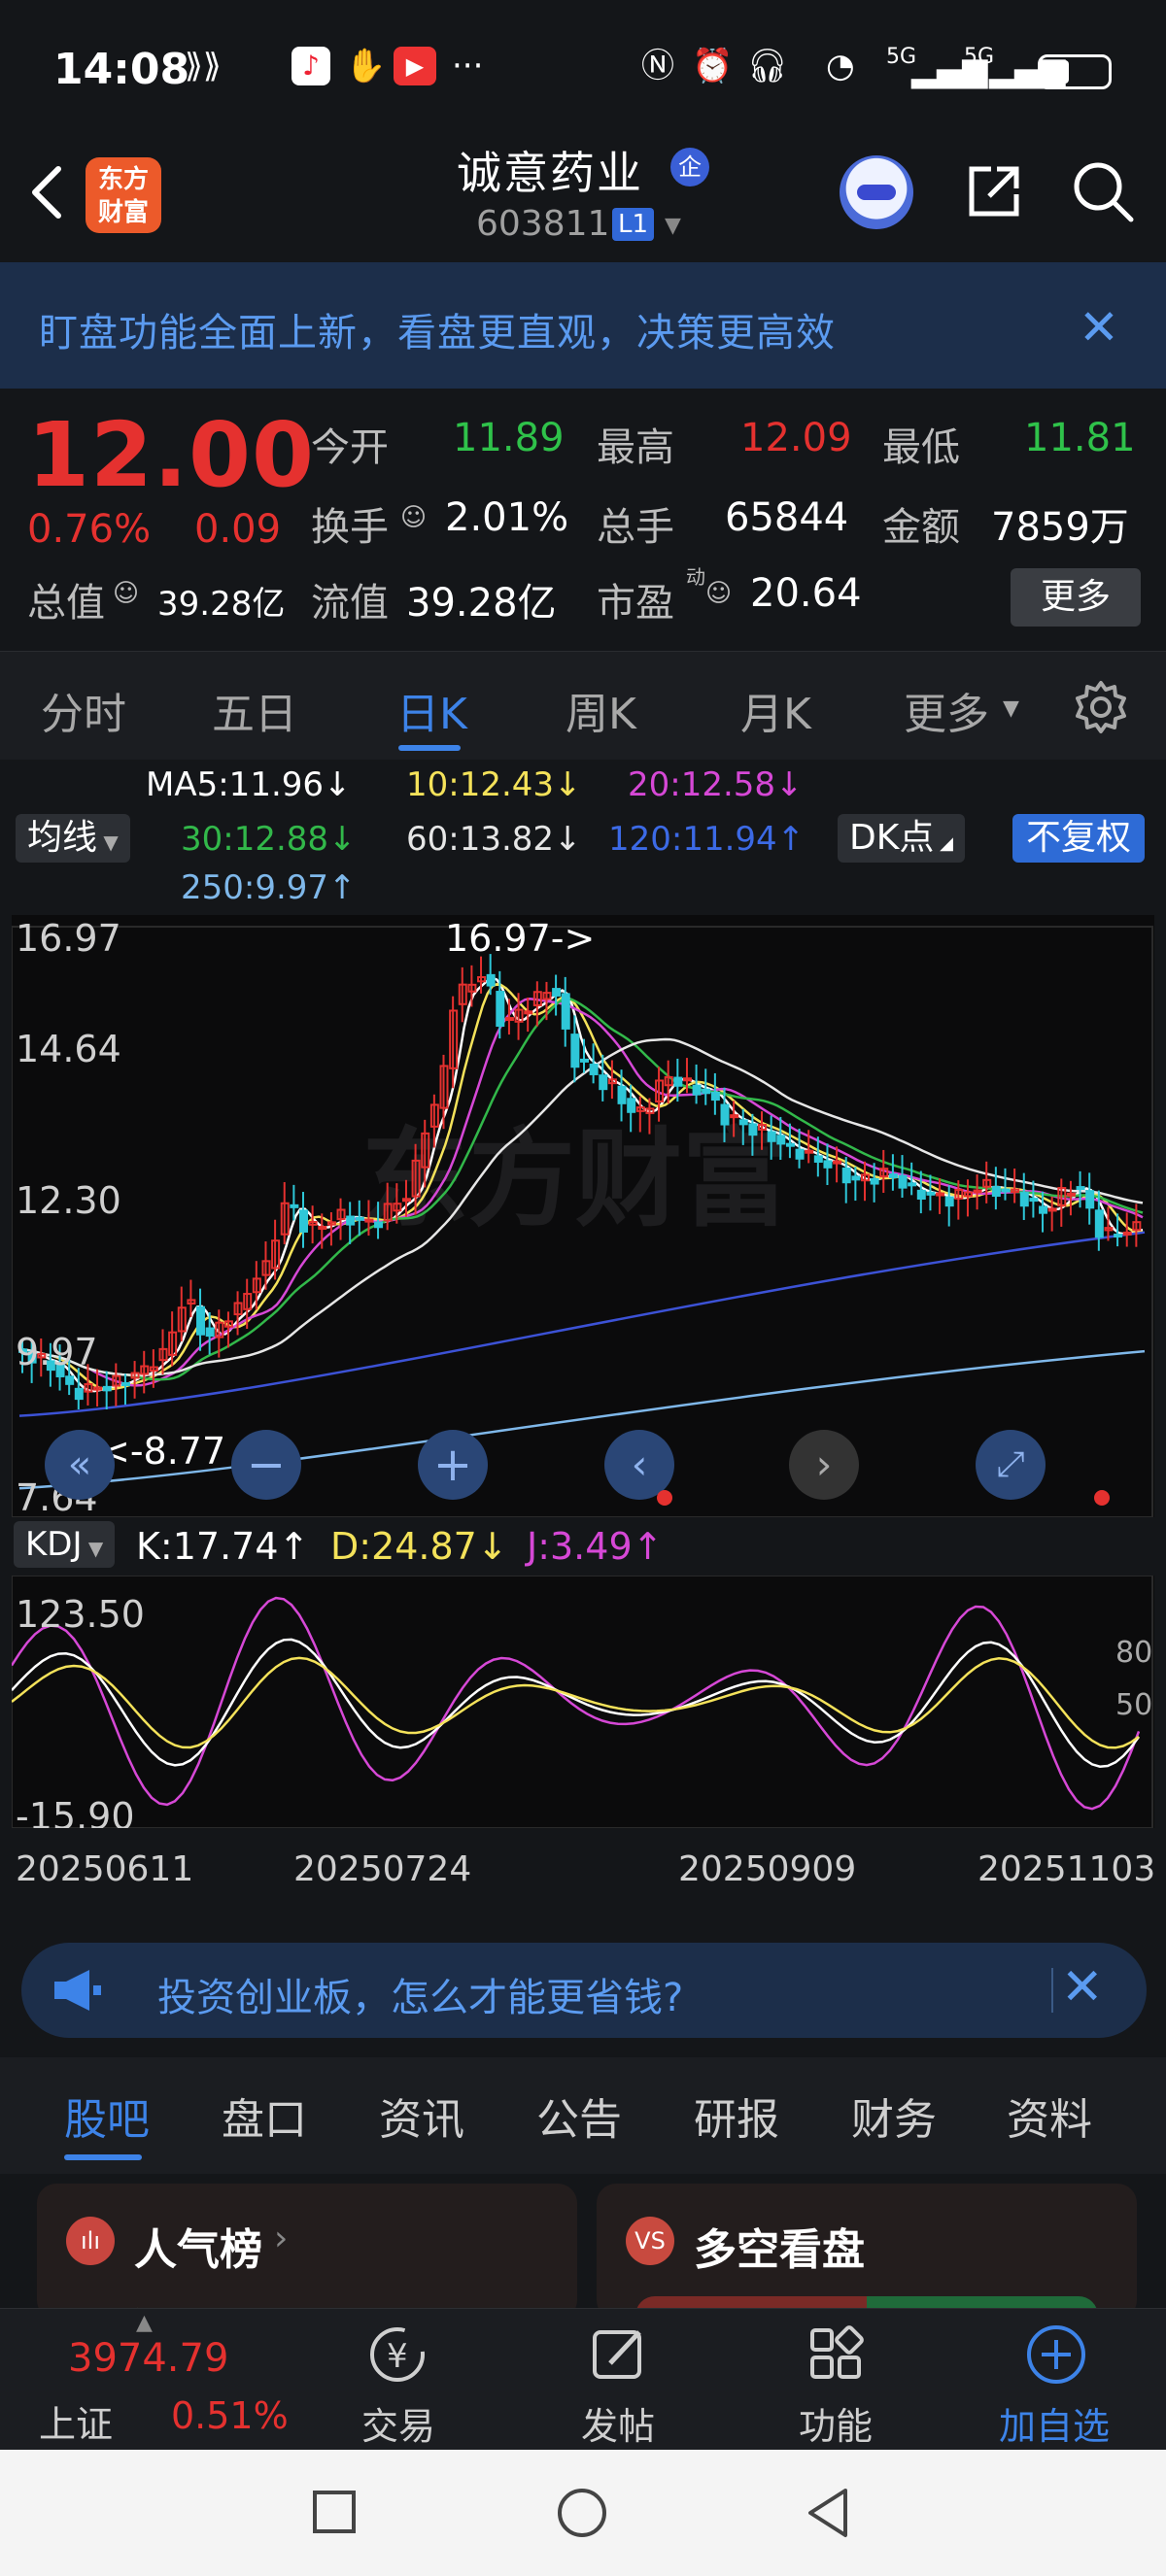 The width and height of the screenshot is (1166, 2576). Describe the element at coordinates (1056, 2355) in the screenshot. I see `add-watchlist-icon` at that location.